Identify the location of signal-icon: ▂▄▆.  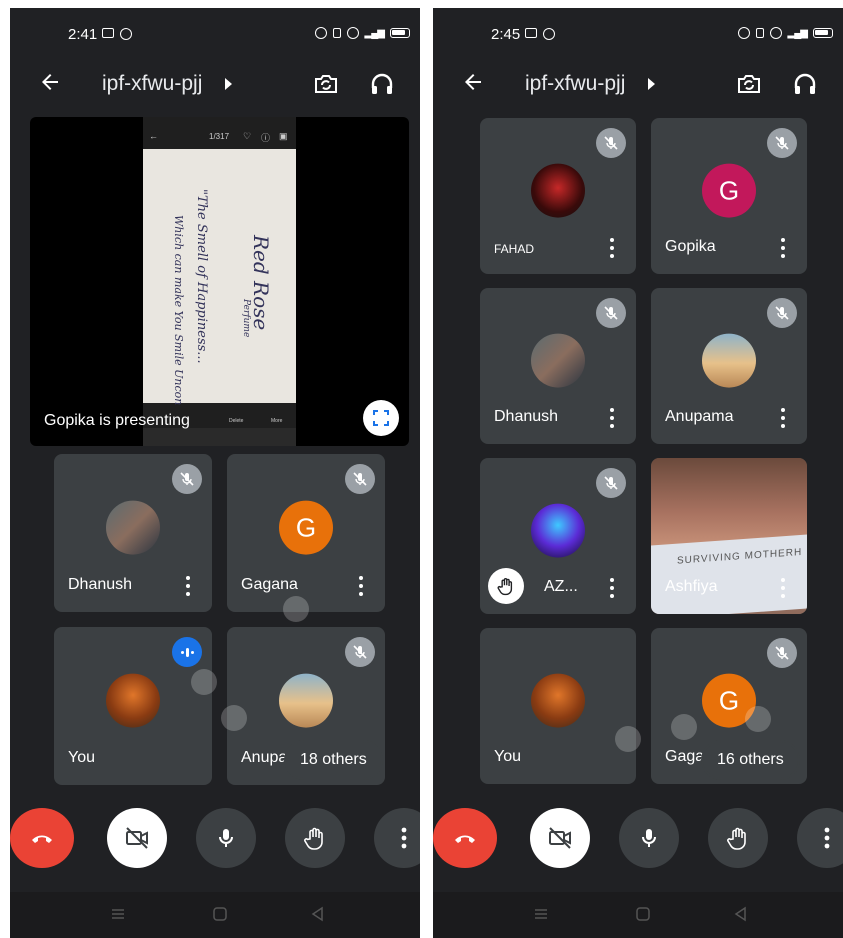
(374, 33).